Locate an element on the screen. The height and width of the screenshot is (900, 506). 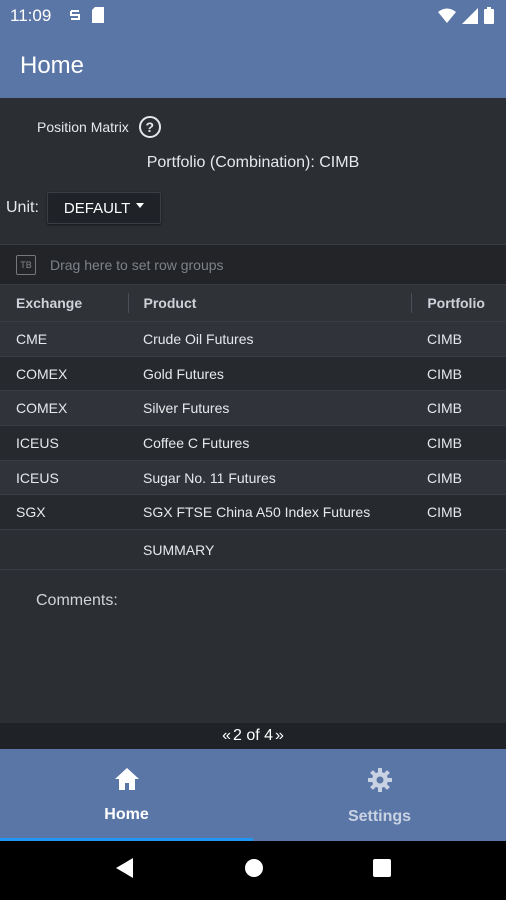
grid-header-row: Exchange Product Portfolio is located at coordinates (253, 303).